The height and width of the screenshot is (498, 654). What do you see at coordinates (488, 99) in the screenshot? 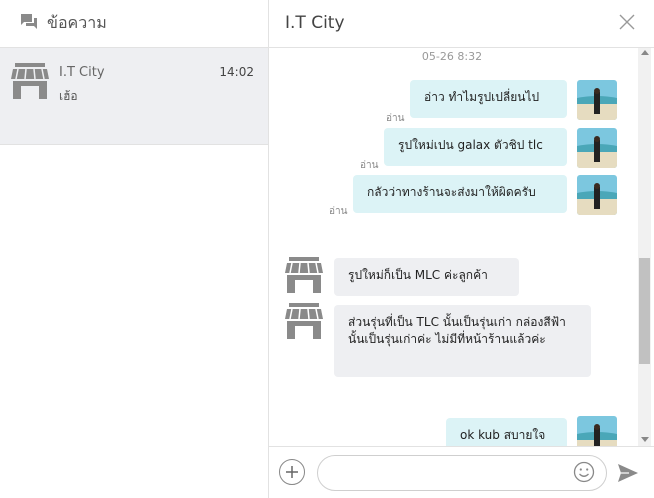
I see `message-bubble-outgoing: อ่าว ทำไมรูปเปลี่ยนไป` at bounding box center [488, 99].